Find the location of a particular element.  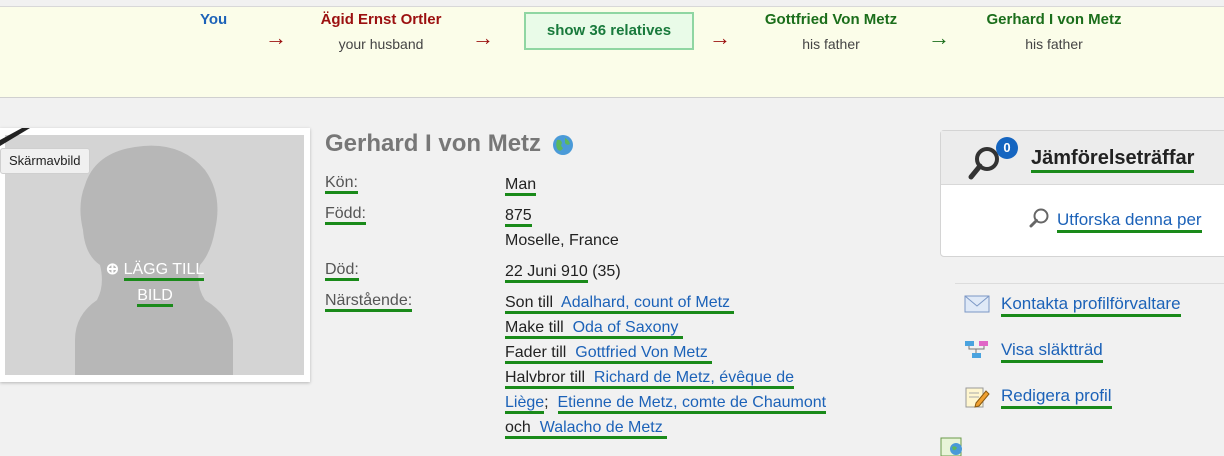

path-node-you: You is located at coordinates (213, 19).